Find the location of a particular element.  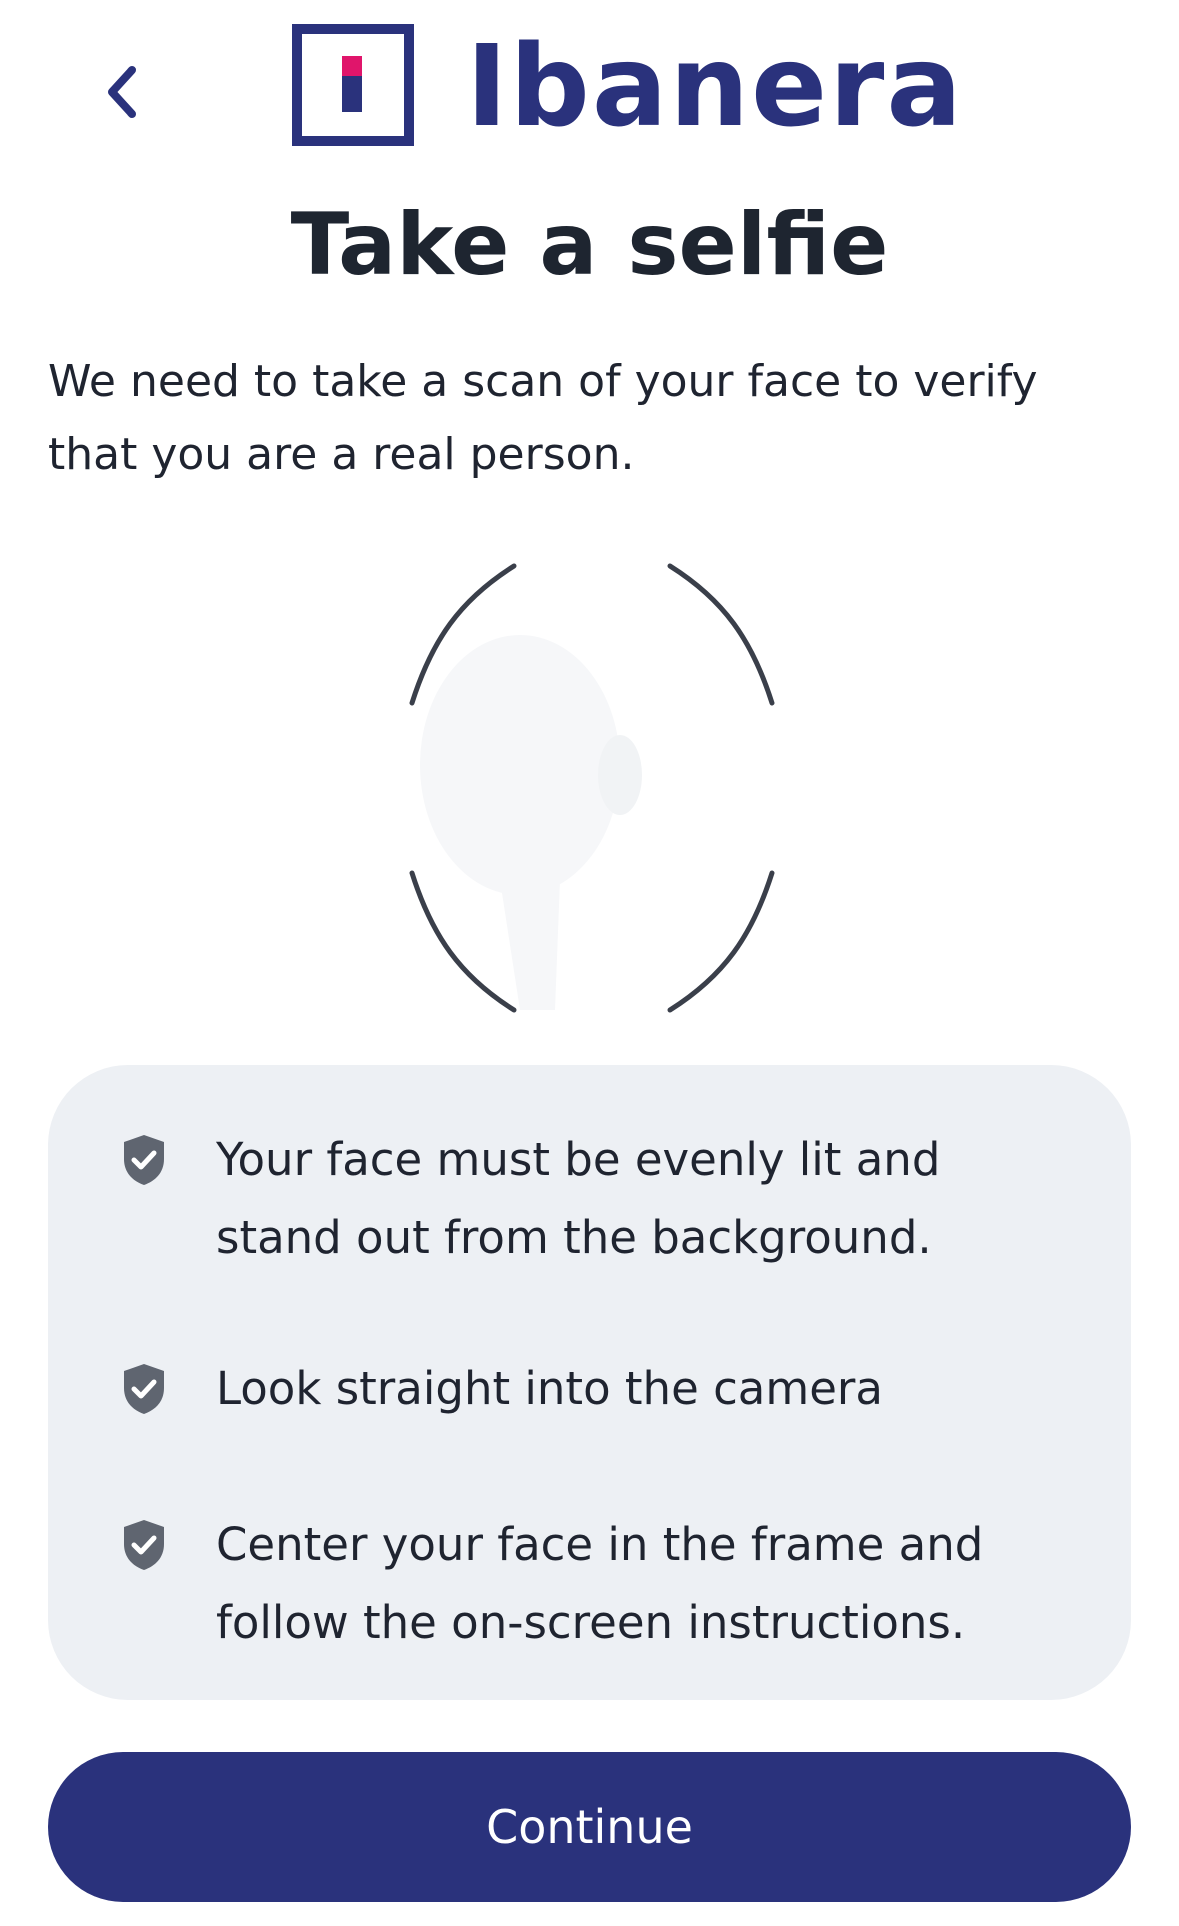

page-title: Take a selfie is located at coordinates (589, 245).